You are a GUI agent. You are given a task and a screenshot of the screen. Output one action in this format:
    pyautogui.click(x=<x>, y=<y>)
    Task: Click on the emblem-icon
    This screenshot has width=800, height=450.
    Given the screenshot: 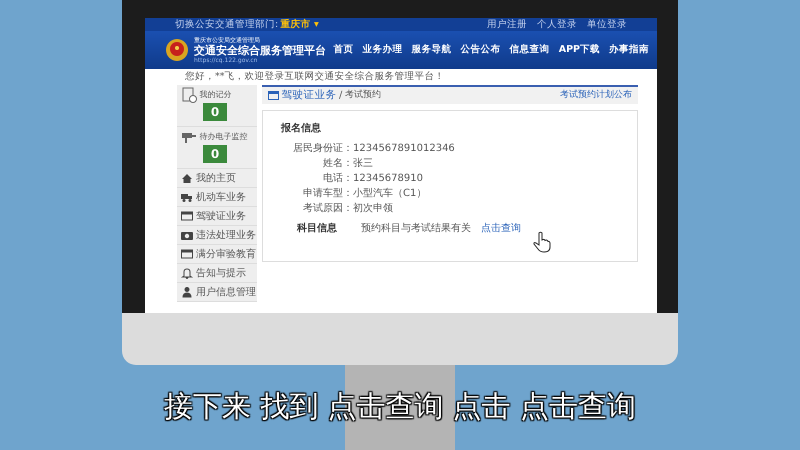 What is the action you would take?
    pyautogui.click(x=177, y=50)
    